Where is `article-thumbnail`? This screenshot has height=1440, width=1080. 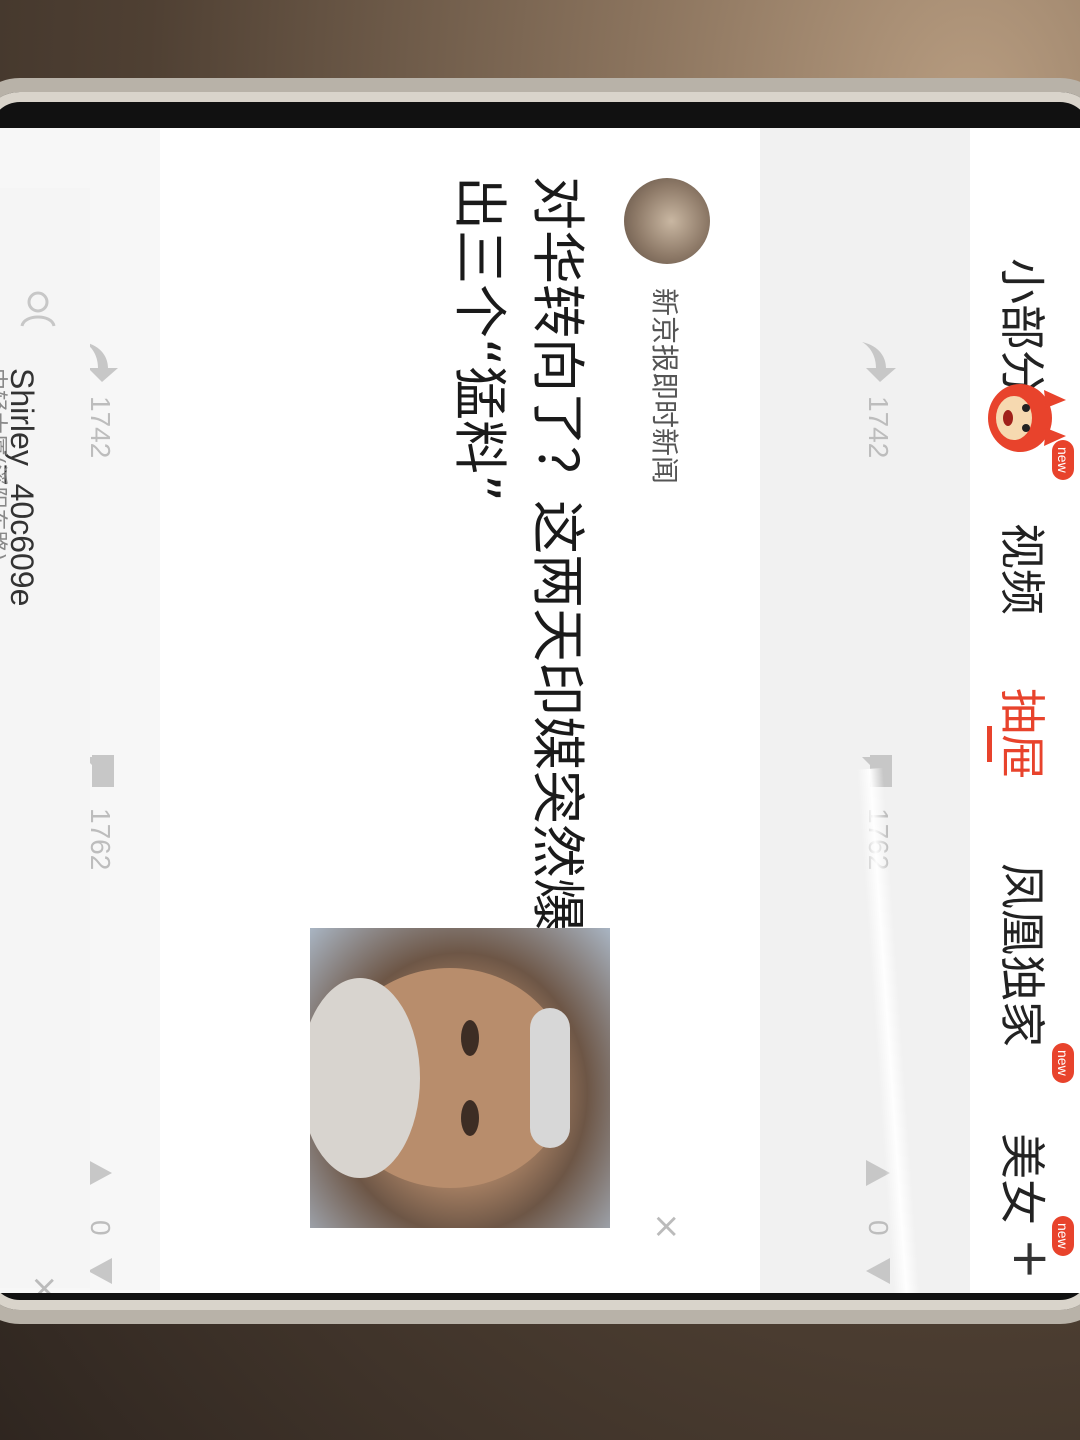
article-thumbnail is located at coordinates (455, 1078).